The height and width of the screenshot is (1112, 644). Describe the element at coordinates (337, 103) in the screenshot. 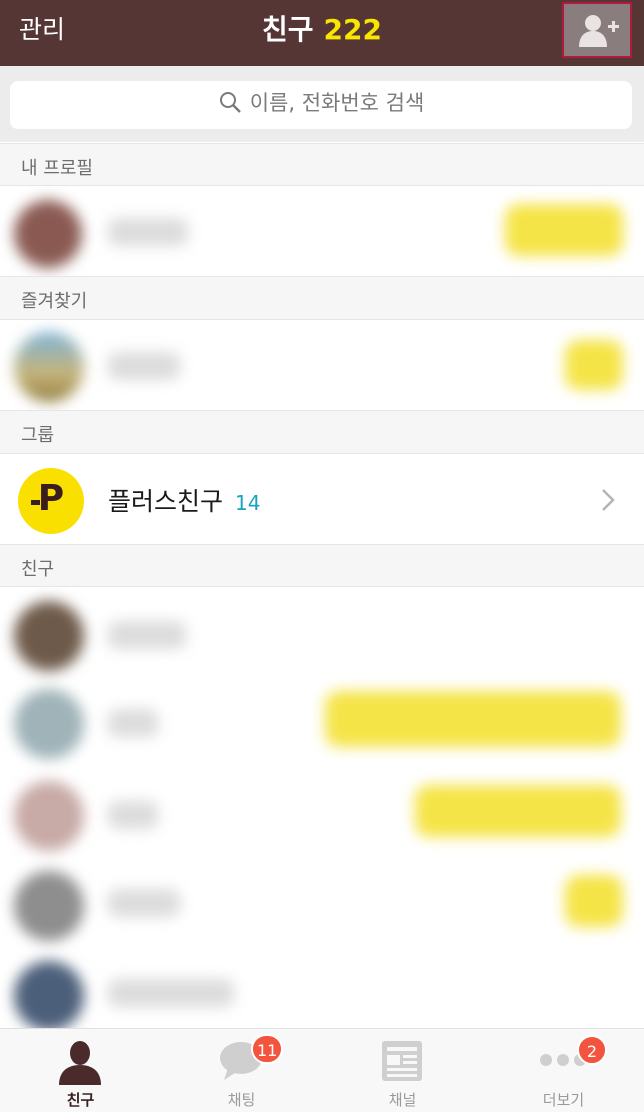

I see `search-placeholder: 이름, 전화번호 검색` at that location.